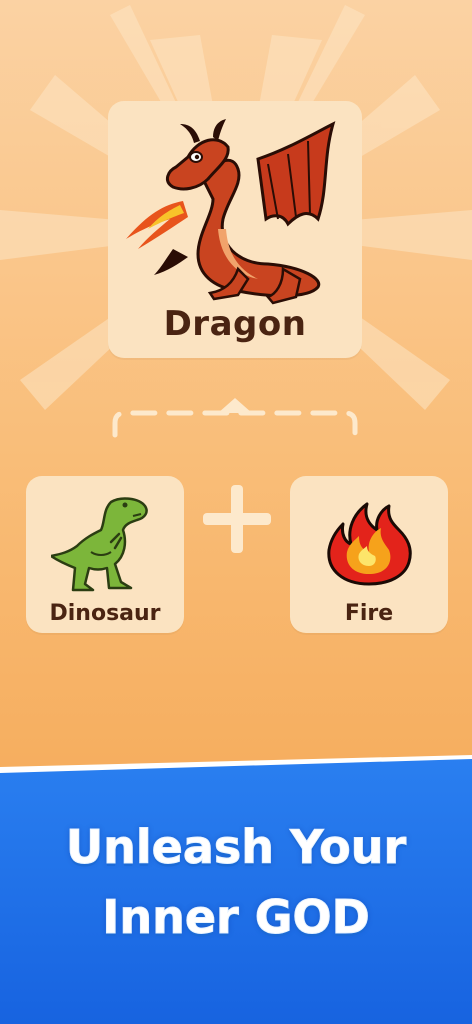  What do you see at coordinates (369, 613) in the screenshot?
I see `ingredient-label-fire: Fire` at bounding box center [369, 613].